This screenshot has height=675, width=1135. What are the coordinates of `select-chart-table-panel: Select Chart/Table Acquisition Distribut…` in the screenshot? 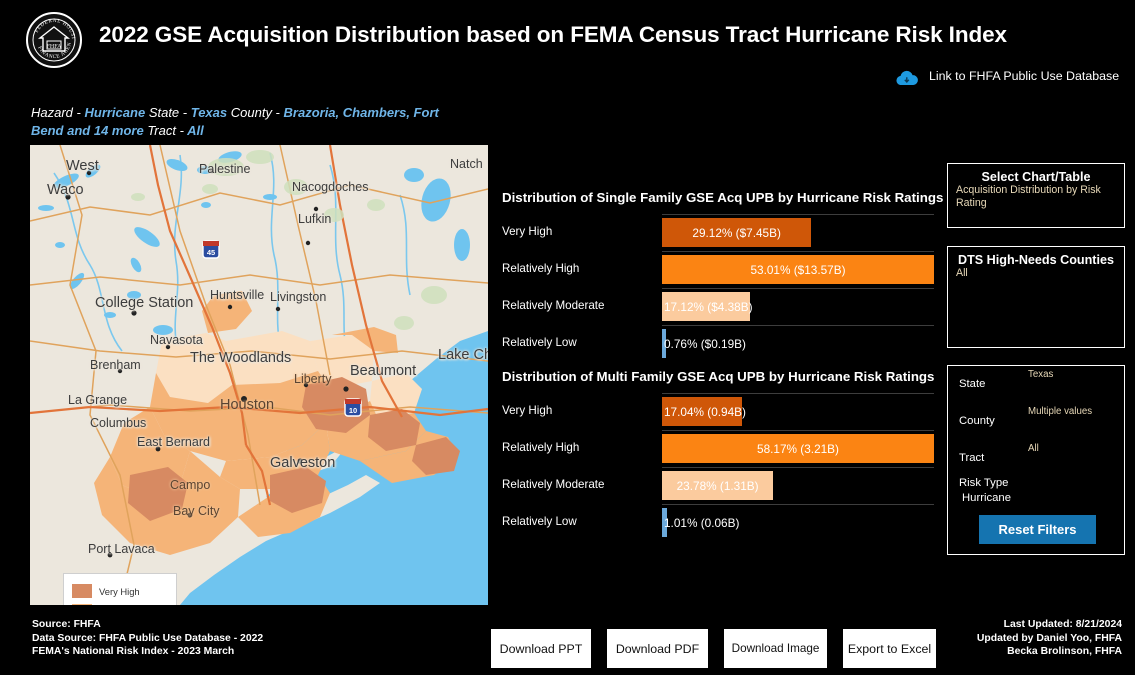 It's located at (1036, 195).